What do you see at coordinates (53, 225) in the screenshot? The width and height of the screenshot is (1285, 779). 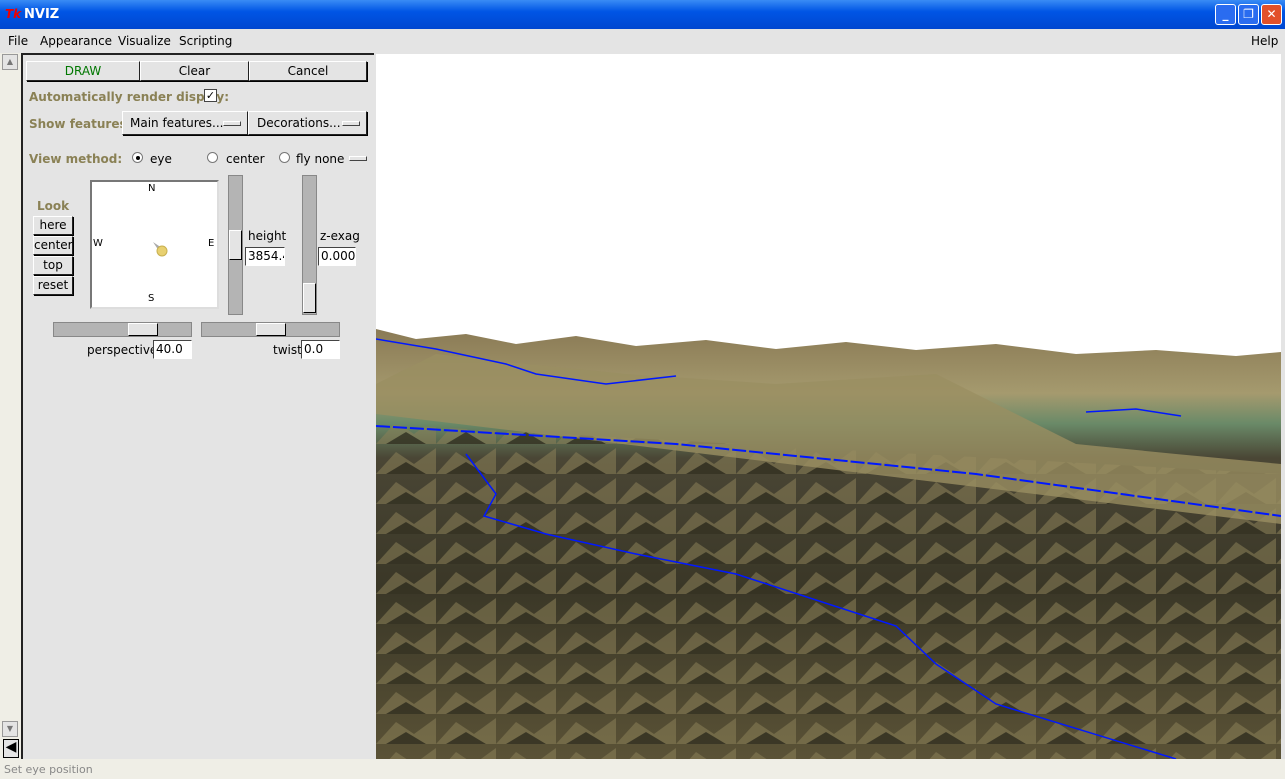 I see `look-here-button: here` at bounding box center [53, 225].